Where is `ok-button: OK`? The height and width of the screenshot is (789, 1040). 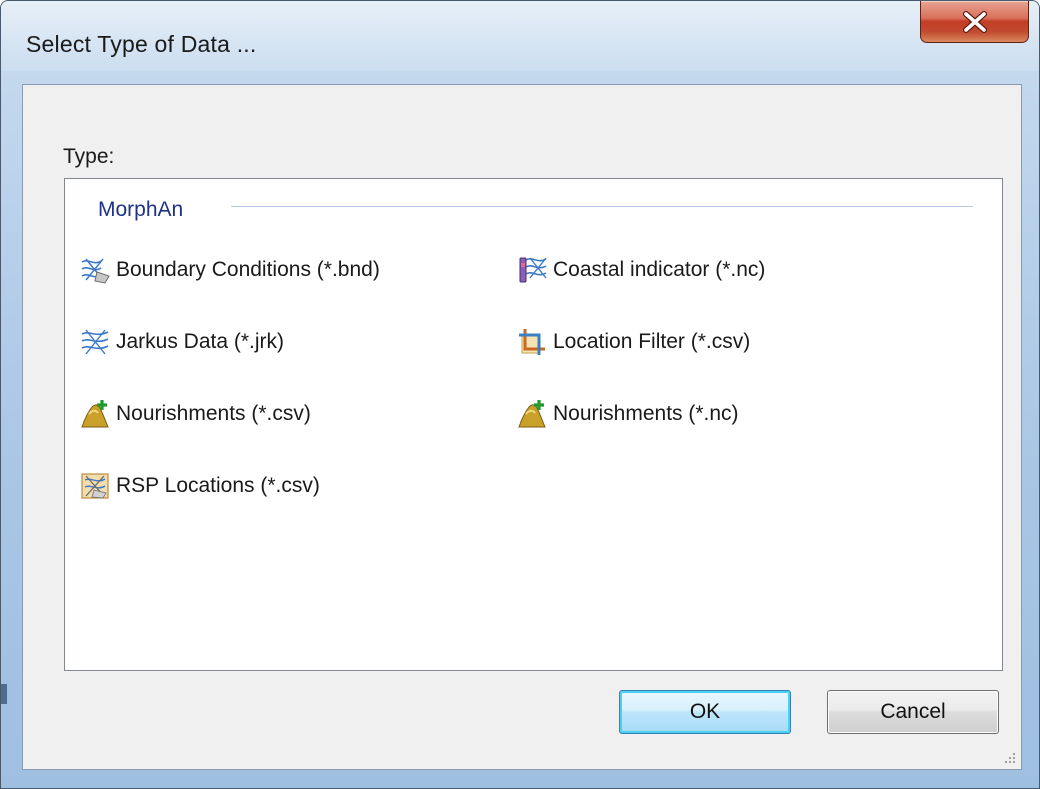 ok-button: OK is located at coordinates (705, 712).